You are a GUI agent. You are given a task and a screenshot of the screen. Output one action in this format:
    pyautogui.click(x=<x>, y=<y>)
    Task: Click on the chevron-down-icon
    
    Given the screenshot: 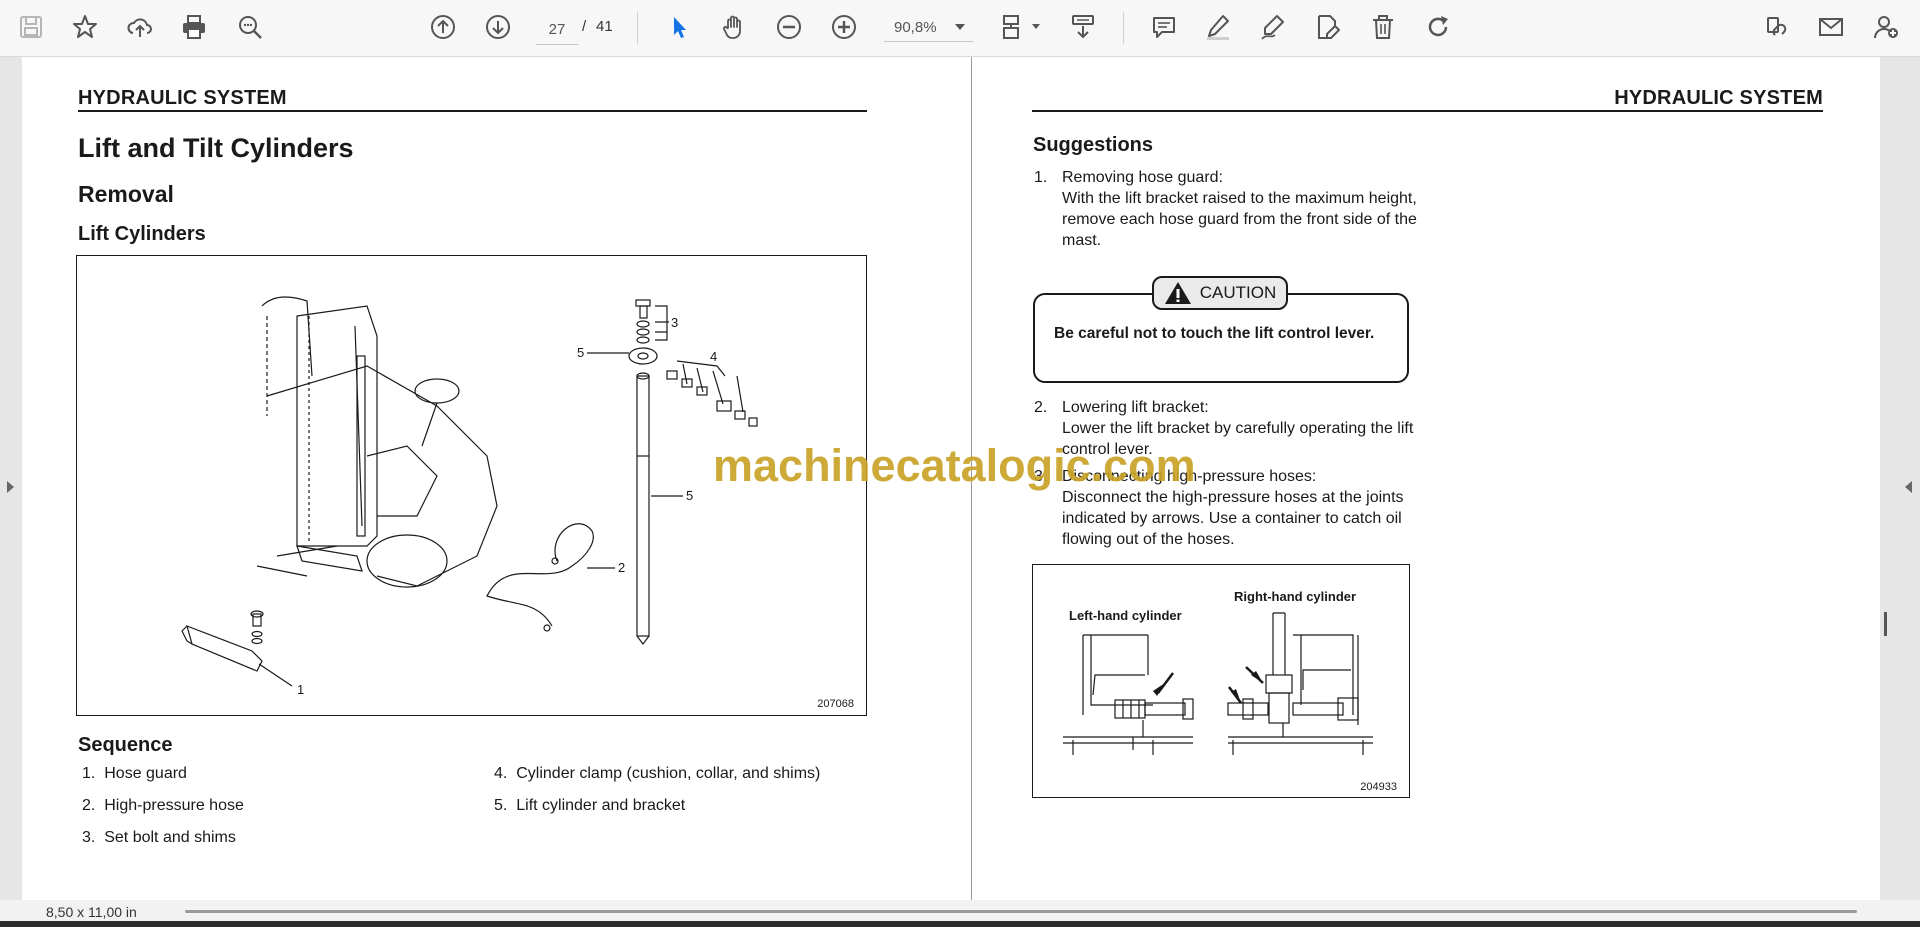 What is the action you would take?
    pyautogui.click(x=960, y=27)
    